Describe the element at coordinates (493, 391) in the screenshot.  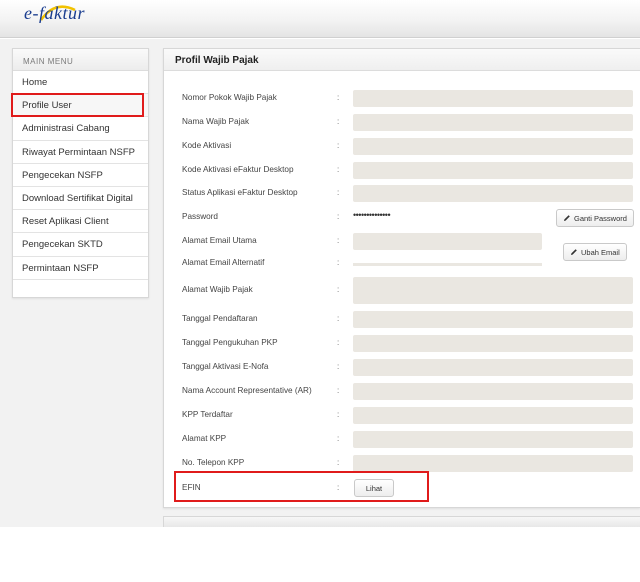
I see `field-nama-account-representative` at that location.